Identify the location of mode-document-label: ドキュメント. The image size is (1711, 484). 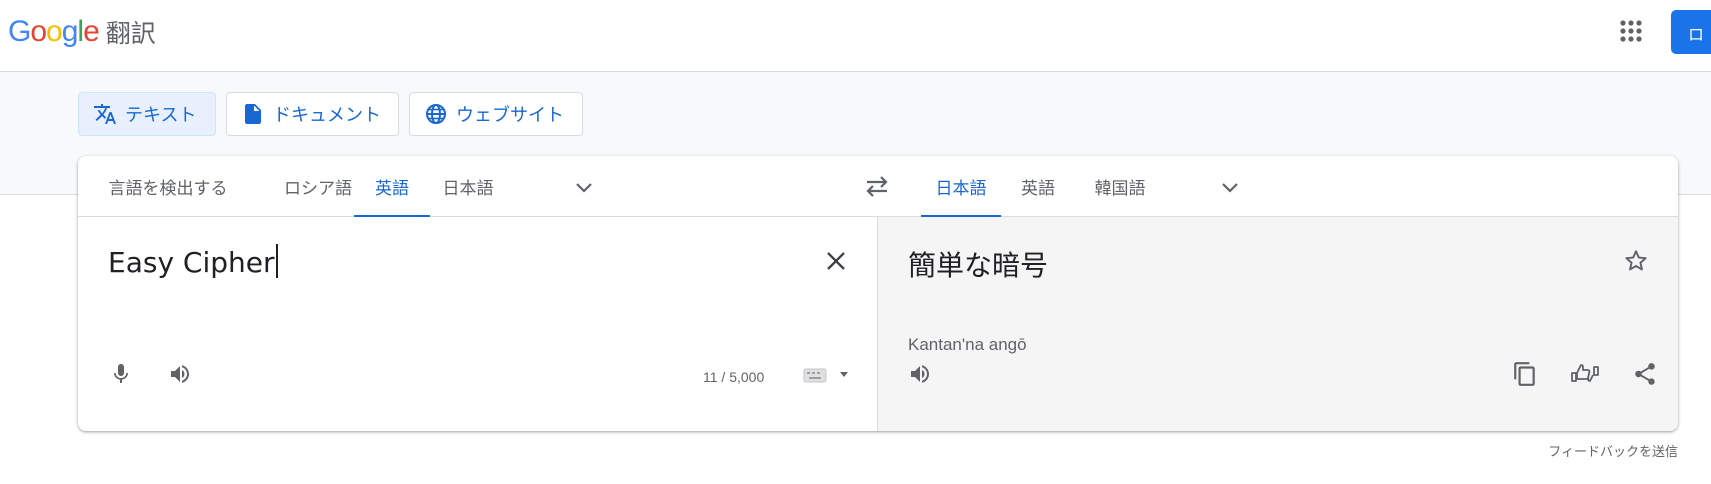
(327, 115).